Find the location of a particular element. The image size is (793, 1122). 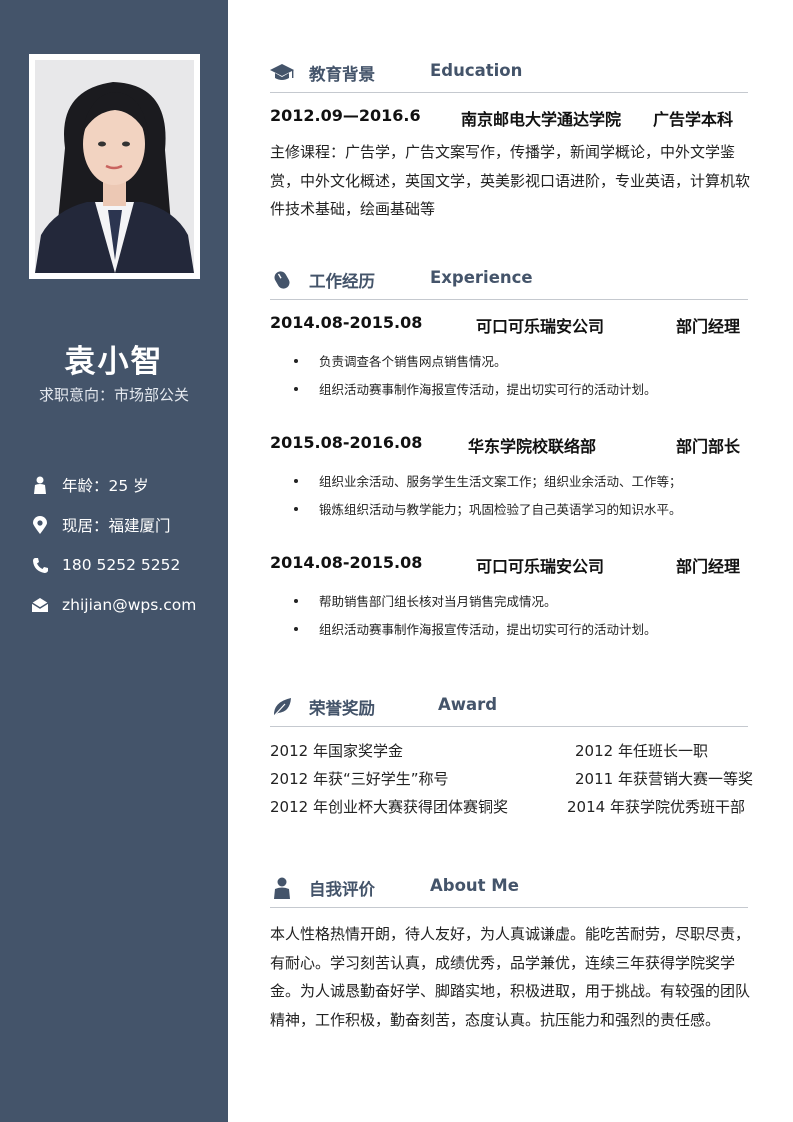

education-header: 教育背景 Education is located at coordinates (509, 77).